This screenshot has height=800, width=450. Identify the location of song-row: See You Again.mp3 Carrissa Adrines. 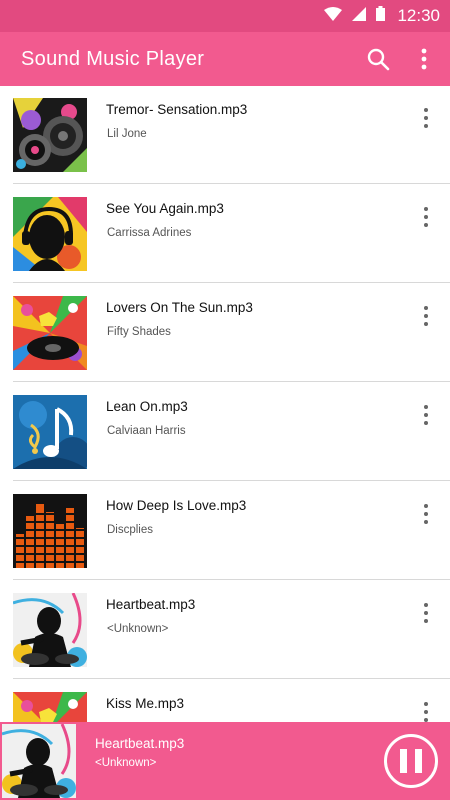
(225, 234).